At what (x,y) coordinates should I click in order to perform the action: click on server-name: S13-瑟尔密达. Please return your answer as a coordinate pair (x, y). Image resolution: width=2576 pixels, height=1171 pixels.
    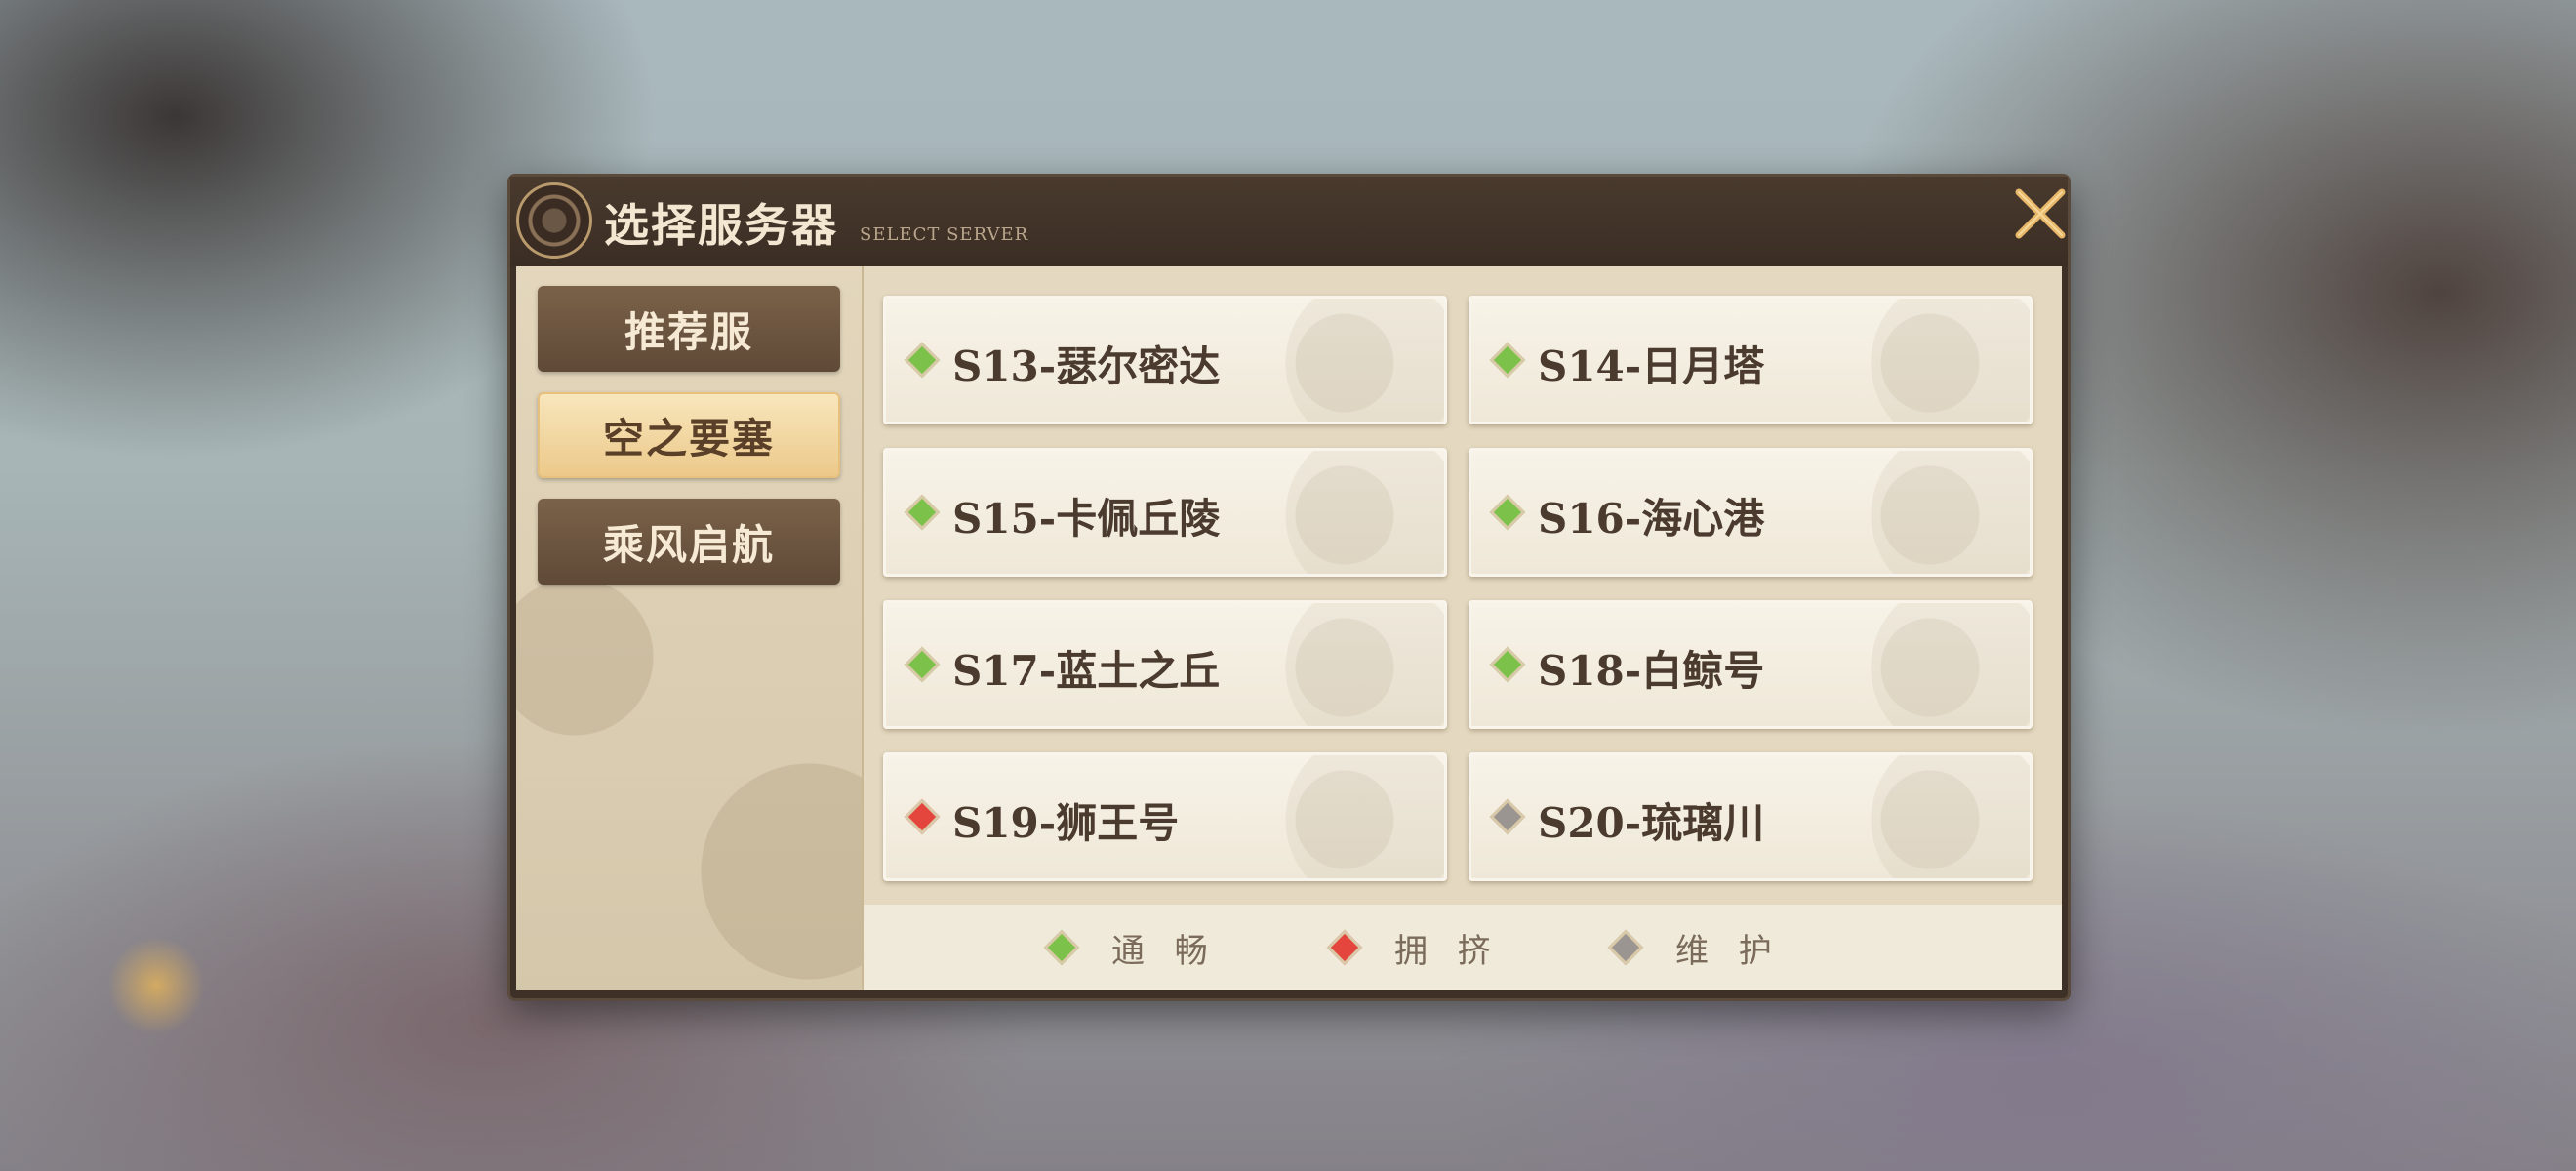
    Looking at the image, I should click on (1086, 366).